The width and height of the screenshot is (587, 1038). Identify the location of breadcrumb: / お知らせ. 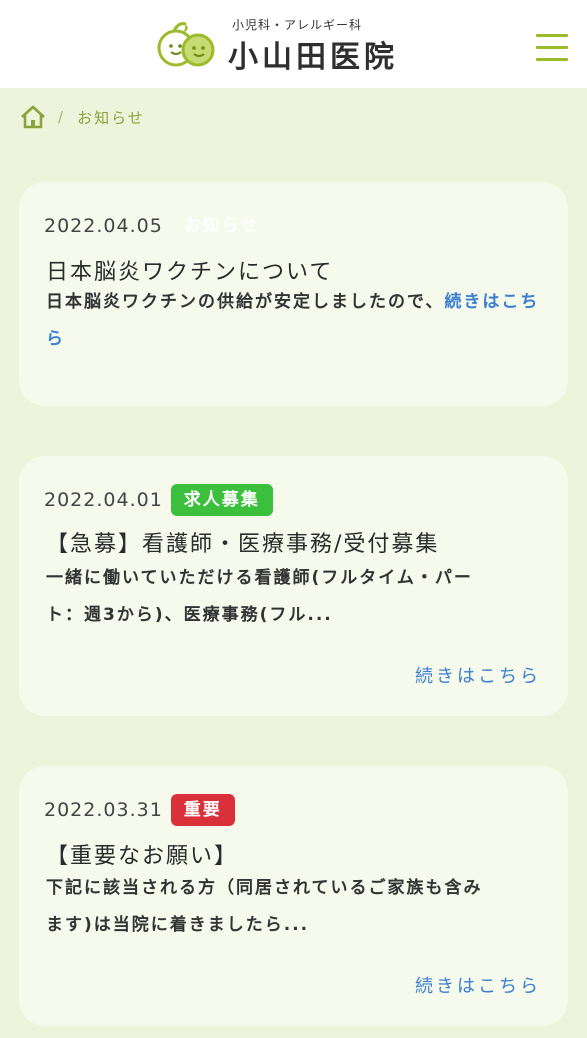
(82, 117).